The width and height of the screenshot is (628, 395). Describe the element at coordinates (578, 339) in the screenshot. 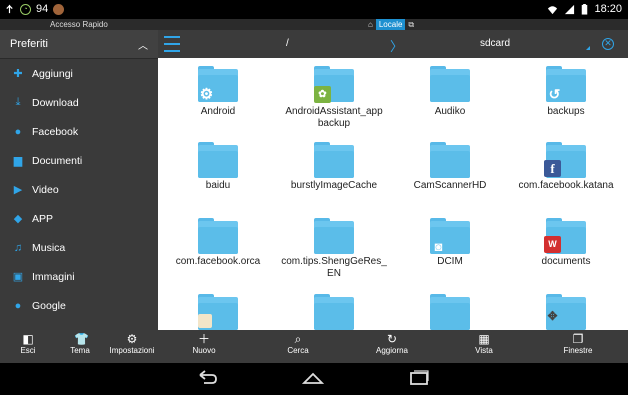

I see `windows-icon: ❐` at that location.